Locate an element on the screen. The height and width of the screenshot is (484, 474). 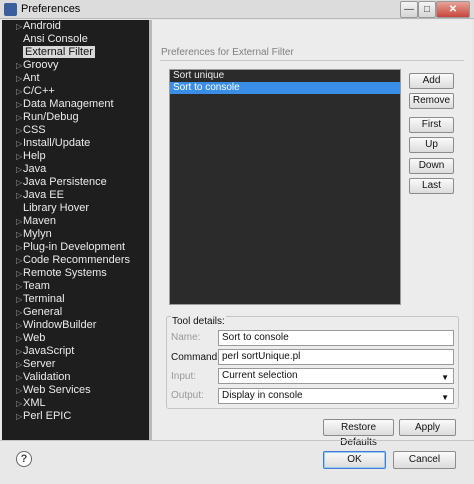
sidebar-item: ▷ Maven is located at coordinates (75, 221).